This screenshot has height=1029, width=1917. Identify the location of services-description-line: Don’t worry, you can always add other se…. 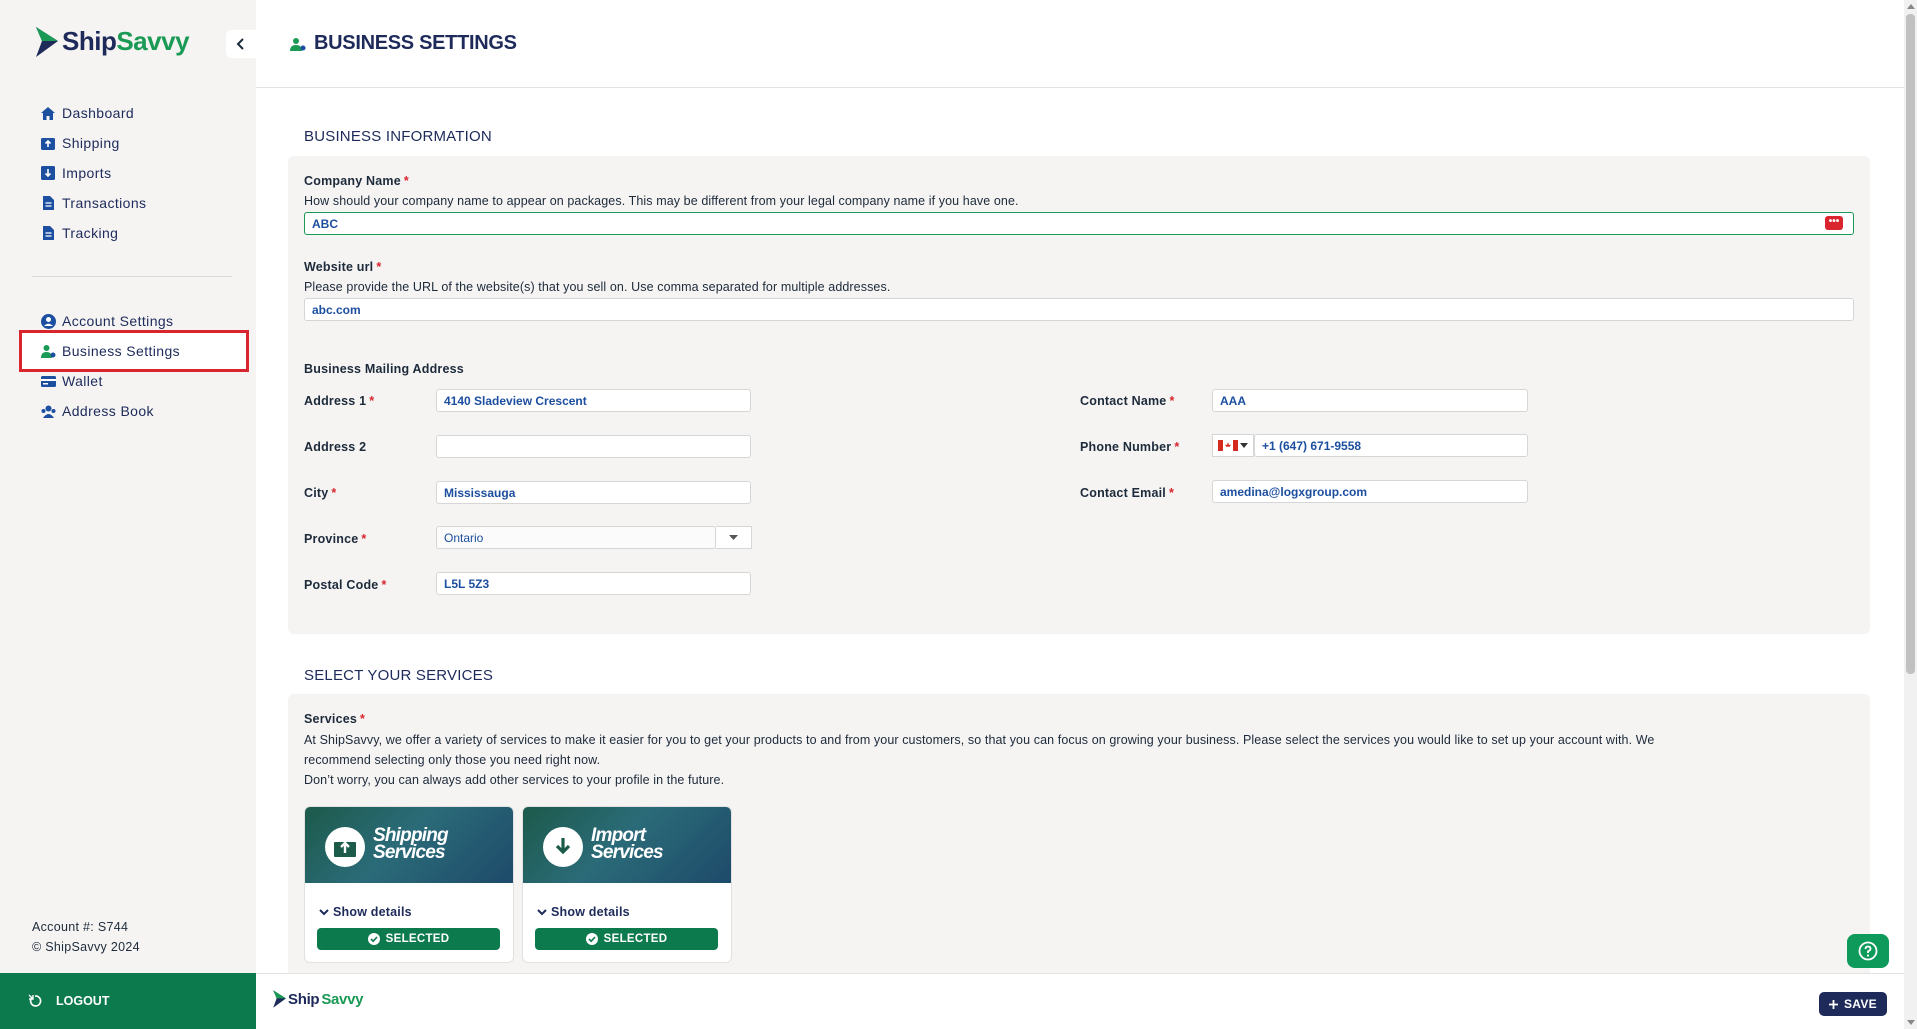
(514, 780).